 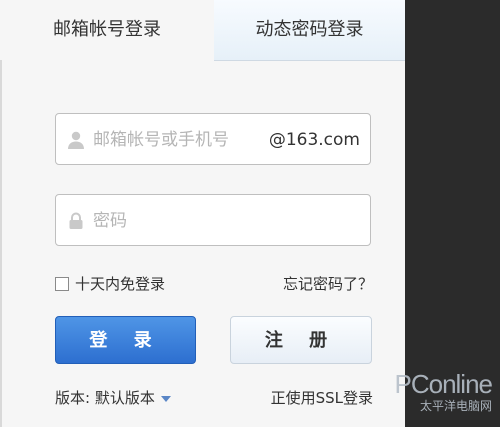 What do you see at coordinates (125, 340) in the screenshot?
I see `login-button: 登 录` at bounding box center [125, 340].